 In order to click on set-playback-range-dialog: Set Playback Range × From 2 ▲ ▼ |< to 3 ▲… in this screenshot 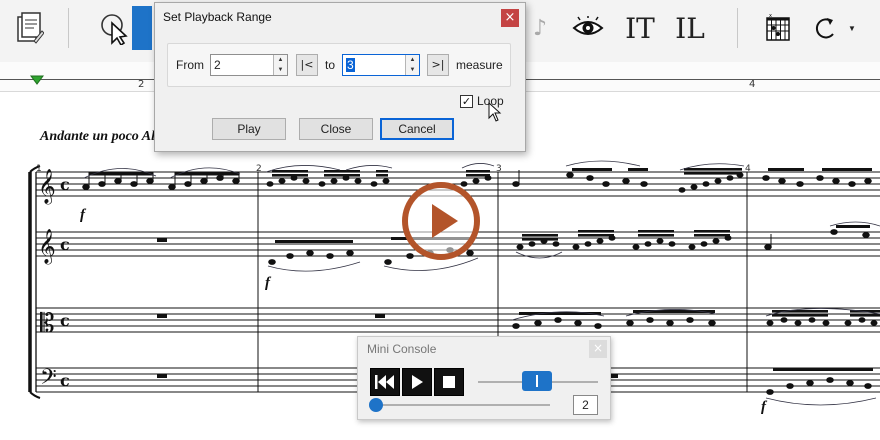, I will do `click(340, 77)`.